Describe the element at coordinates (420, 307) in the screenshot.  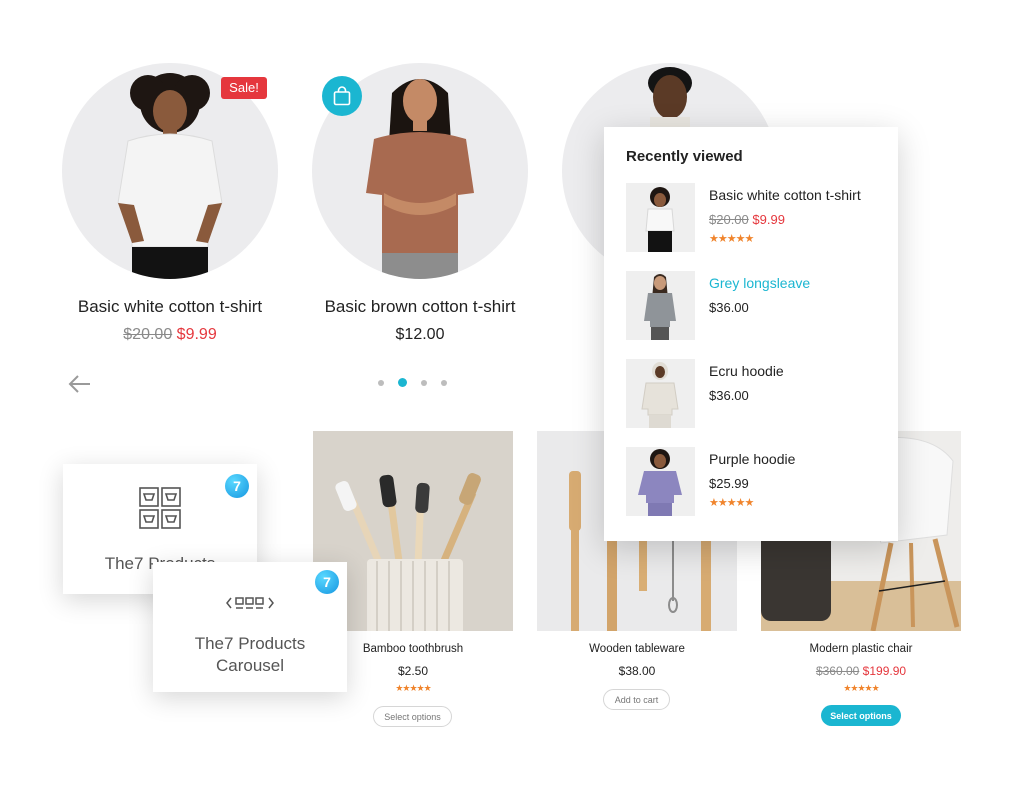
I see `product-title: Basic brown cotton t-shirt` at that location.